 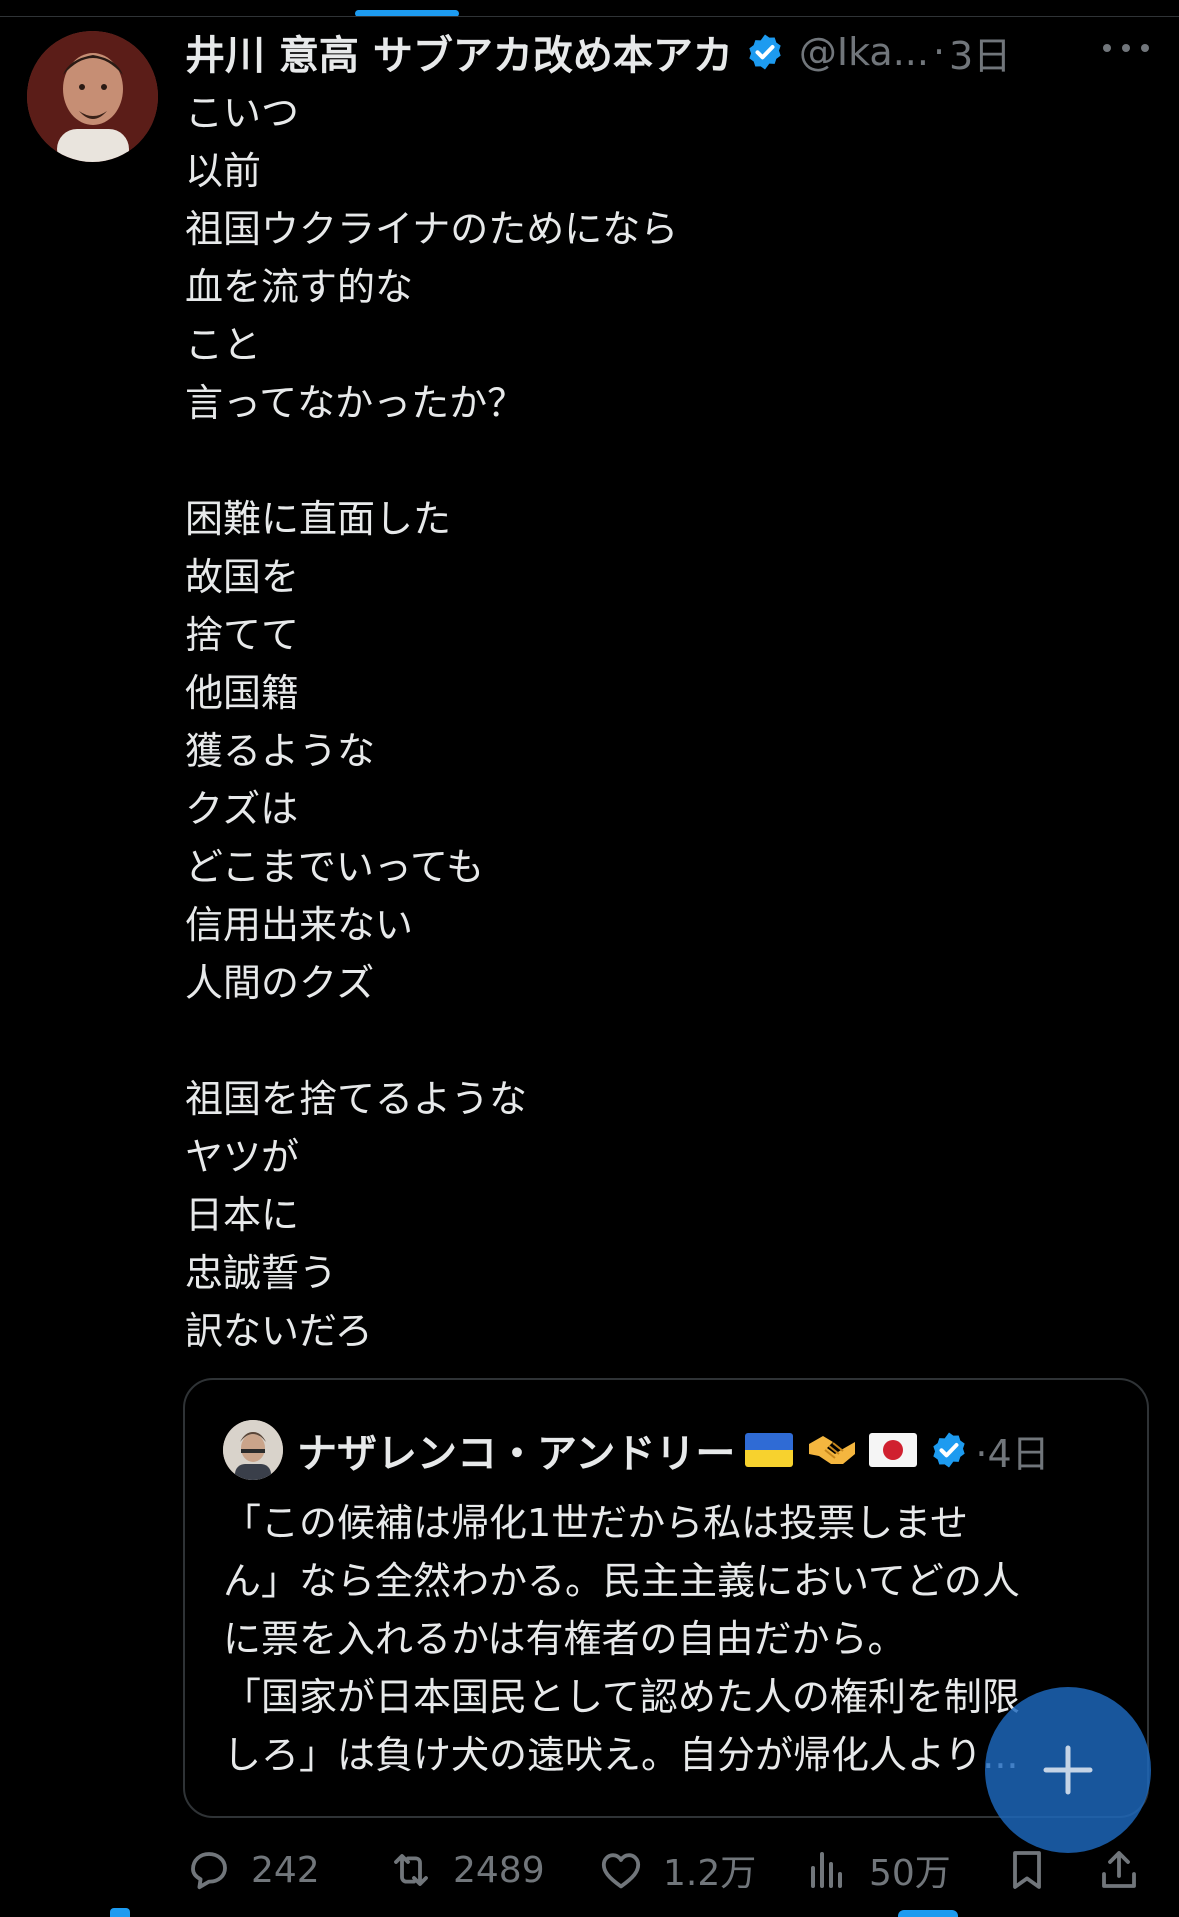 What do you see at coordinates (242, 1157) in the screenshot?
I see `post-text-line: ヤツが` at bounding box center [242, 1157].